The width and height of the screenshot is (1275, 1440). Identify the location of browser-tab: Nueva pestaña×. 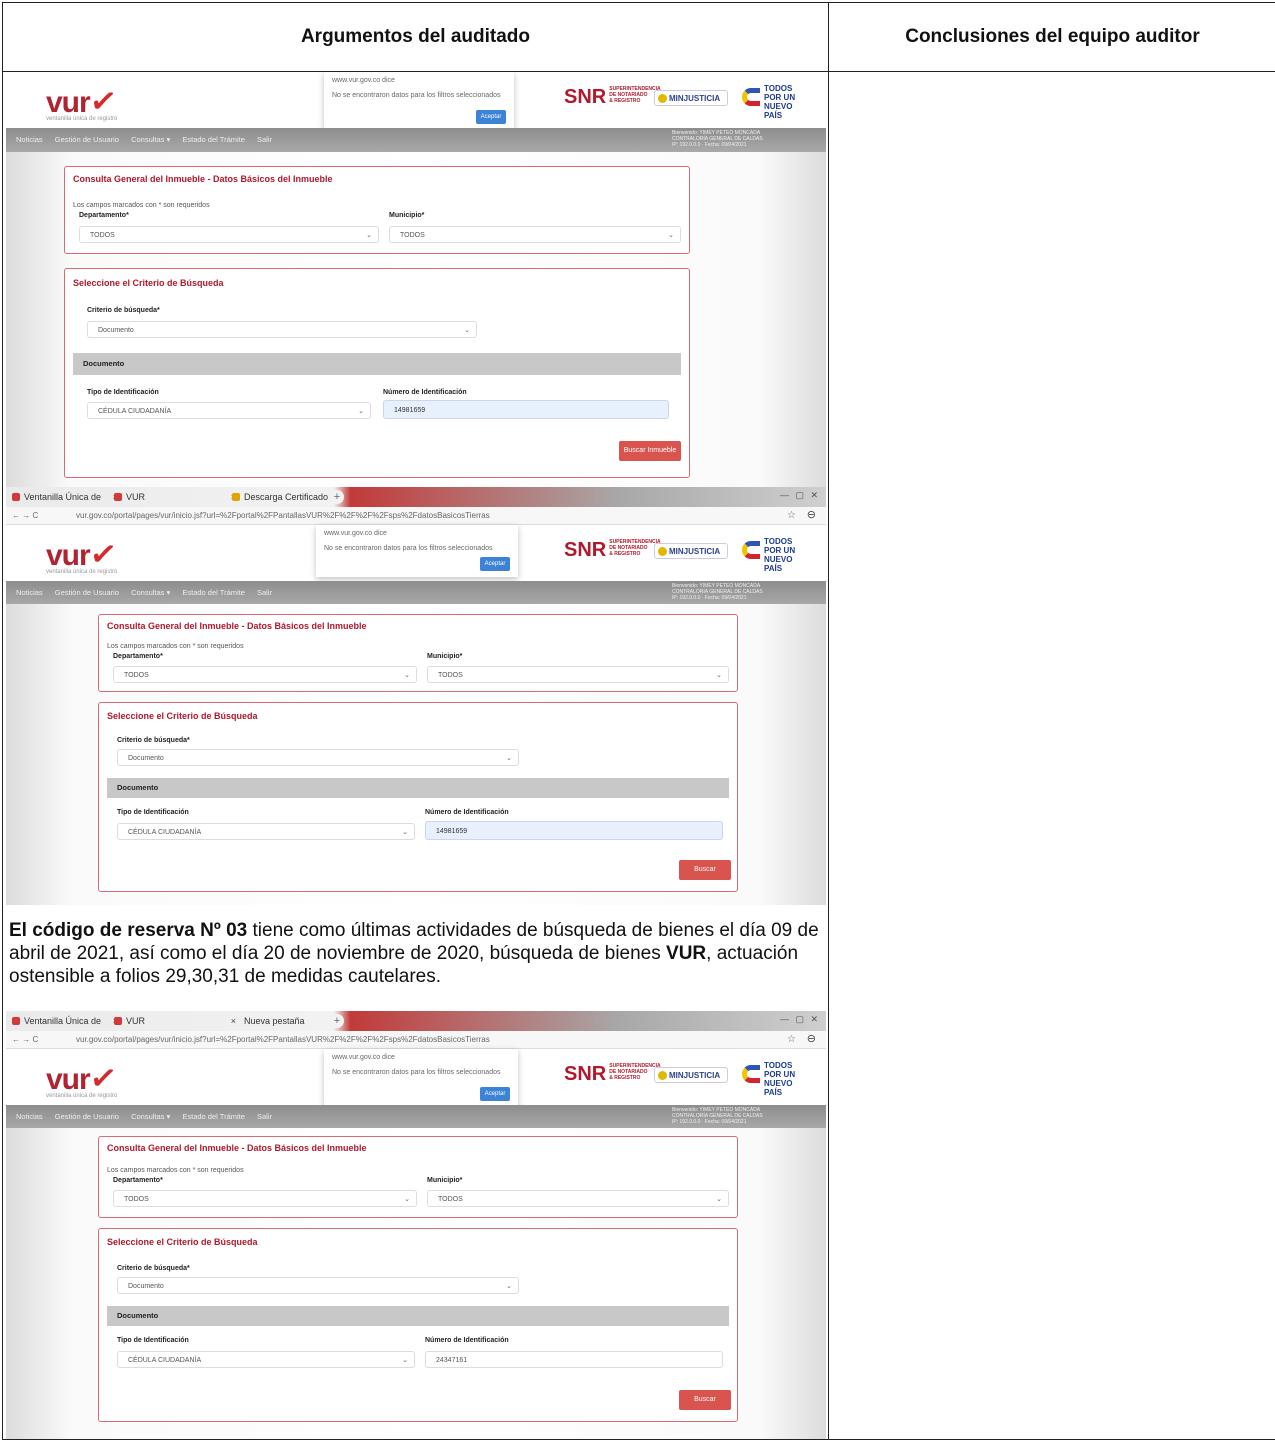
(285, 1021).